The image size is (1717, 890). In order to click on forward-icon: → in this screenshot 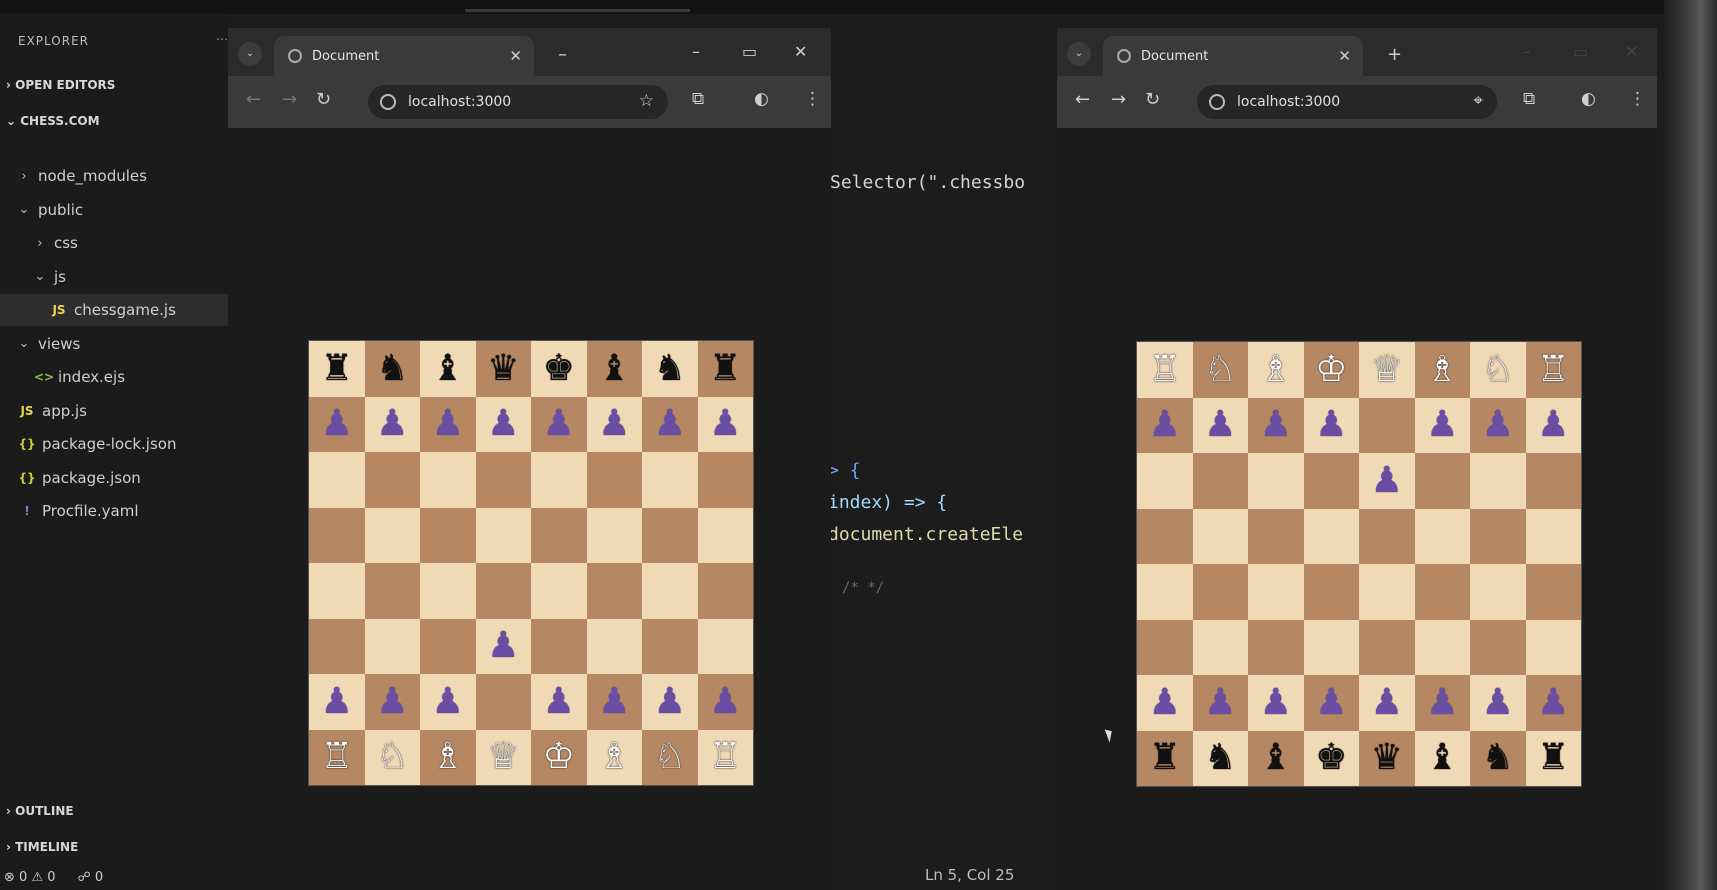, I will do `click(289, 99)`.